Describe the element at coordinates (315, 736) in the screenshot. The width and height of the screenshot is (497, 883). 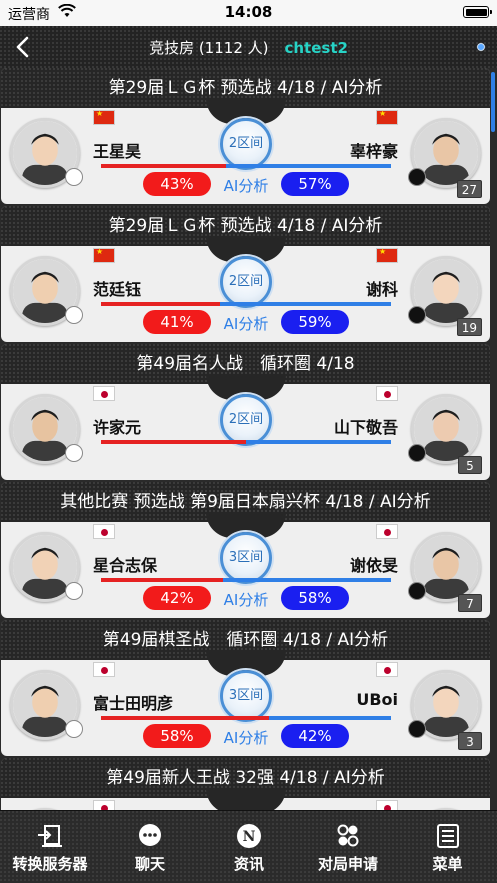
I see `white-win-rate: 42%` at that location.